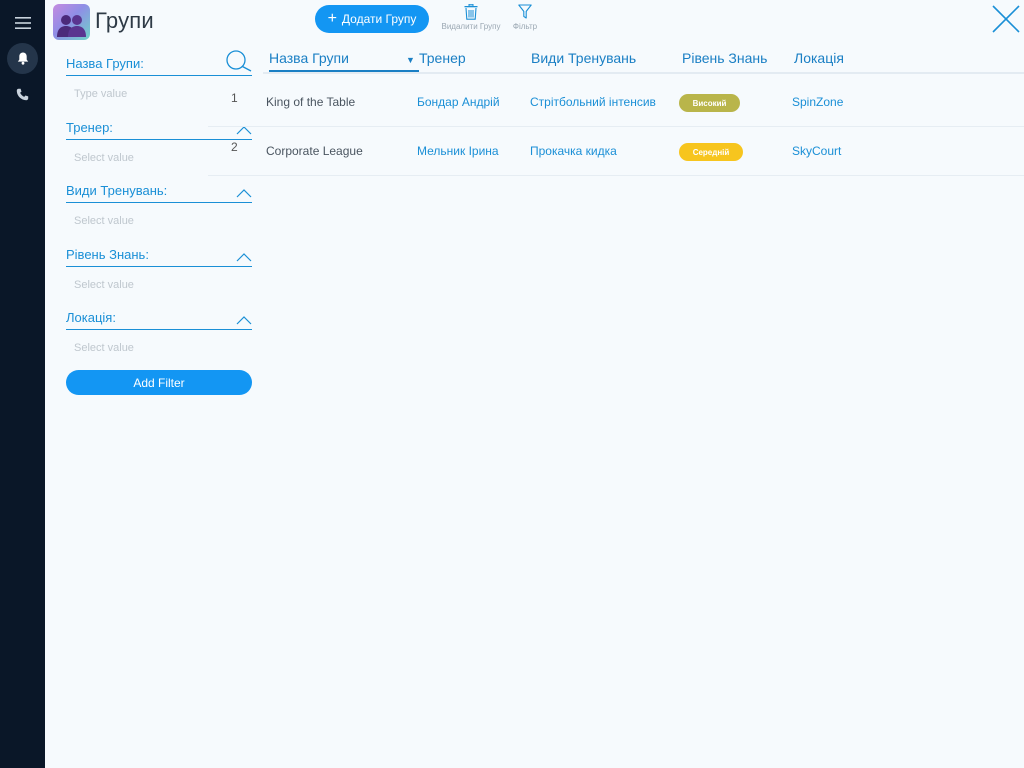 This screenshot has height=768, width=1024. What do you see at coordinates (573, 151) in the screenshot?
I see `training-link: Прокачка кидка` at bounding box center [573, 151].